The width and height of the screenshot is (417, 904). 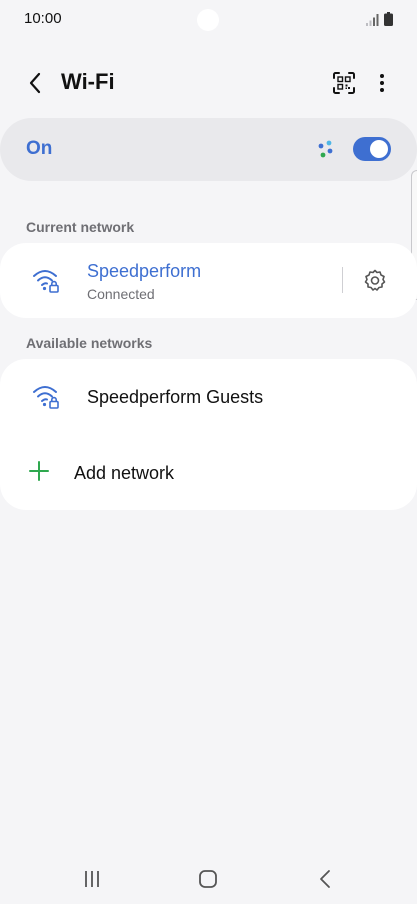 I want to click on back-button, so click(x=35, y=83).